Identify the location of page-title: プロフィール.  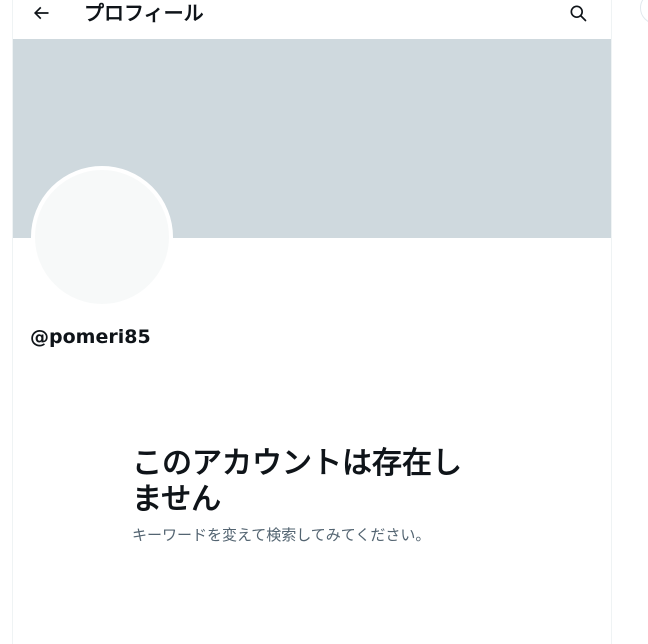
(144, 13).